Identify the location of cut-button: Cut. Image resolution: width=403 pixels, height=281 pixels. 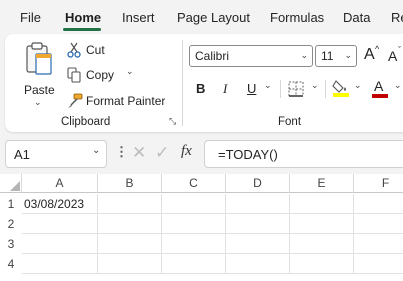
(95, 50).